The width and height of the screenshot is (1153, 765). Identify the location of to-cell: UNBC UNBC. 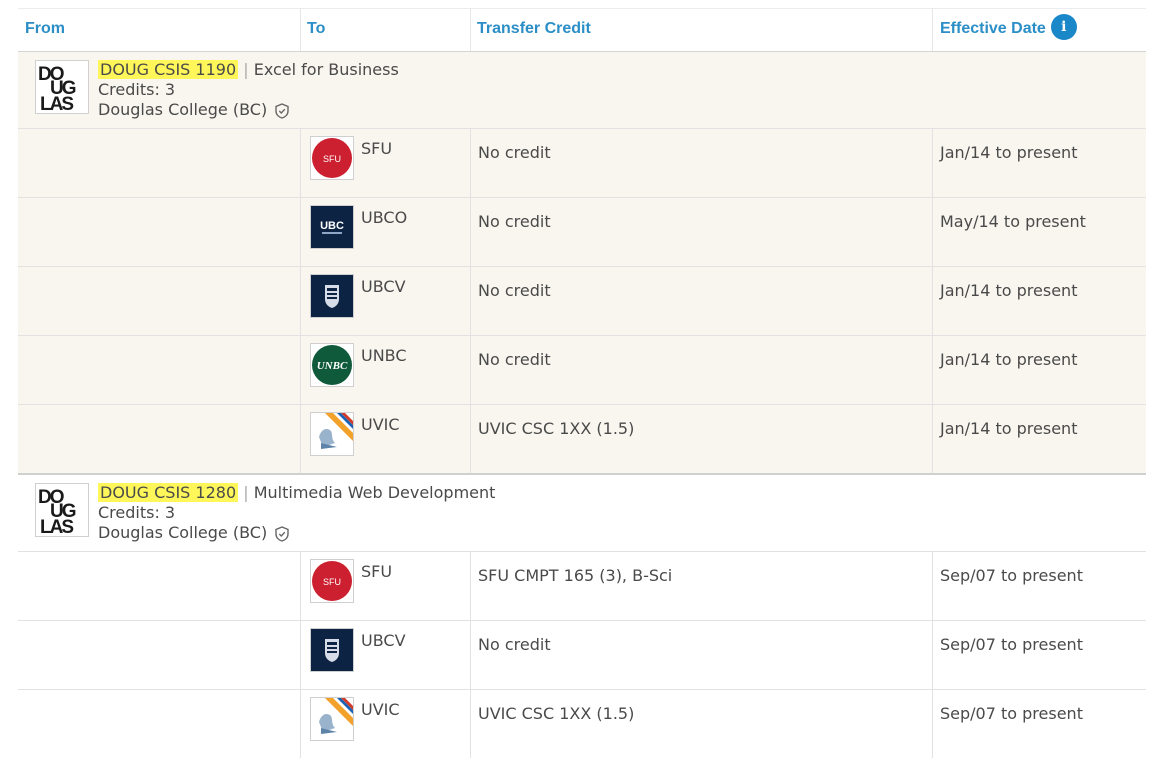
(385, 370).